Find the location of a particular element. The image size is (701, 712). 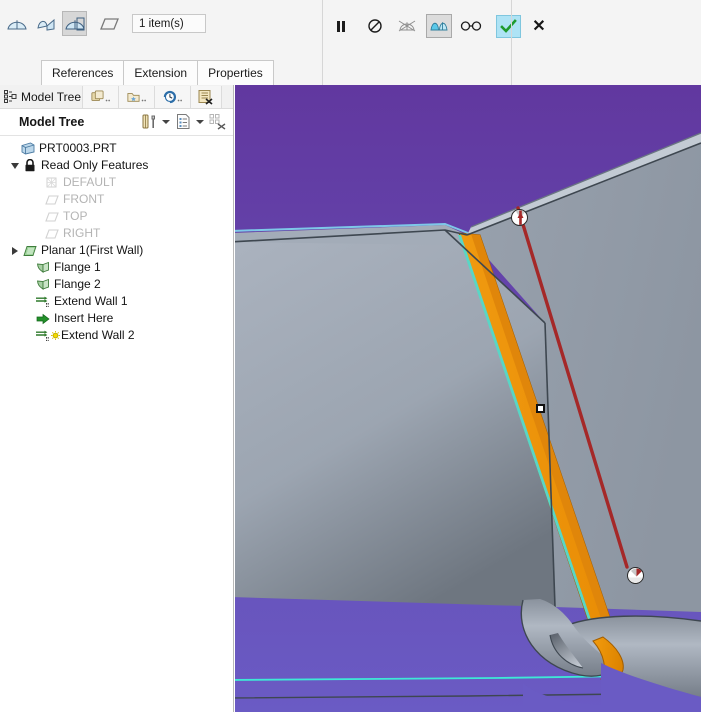

part-icon is located at coordinates (27, 148).